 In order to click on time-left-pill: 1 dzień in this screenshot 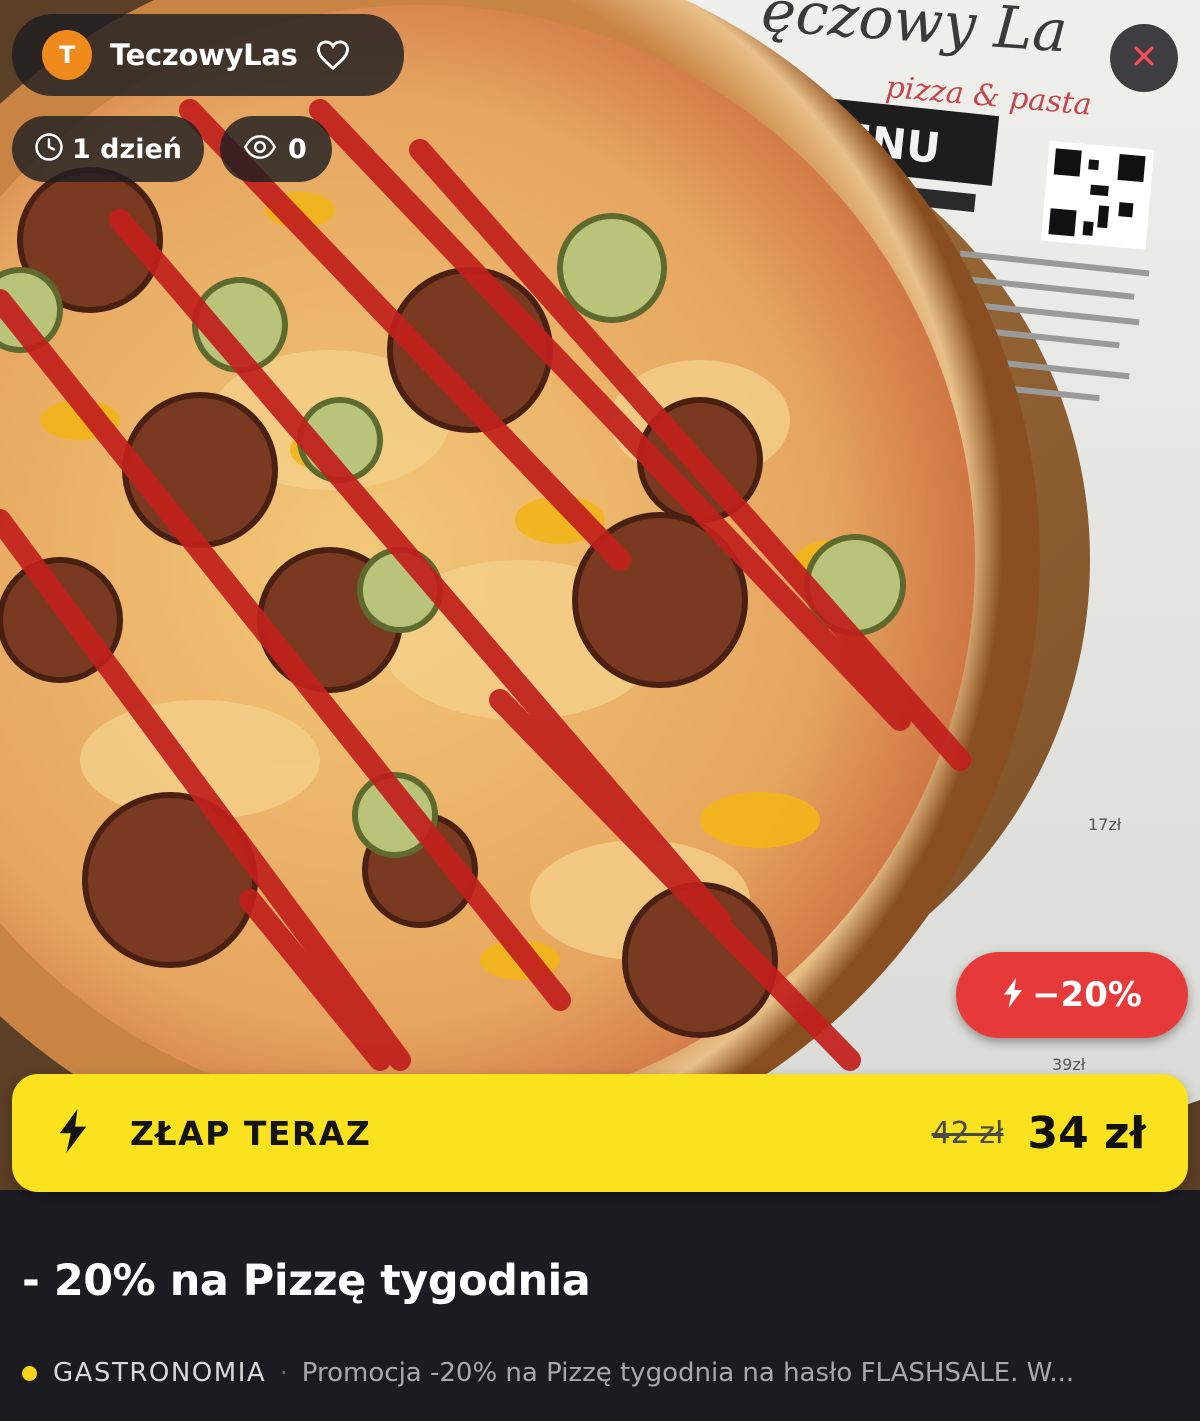, I will do `click(108, 149)`.